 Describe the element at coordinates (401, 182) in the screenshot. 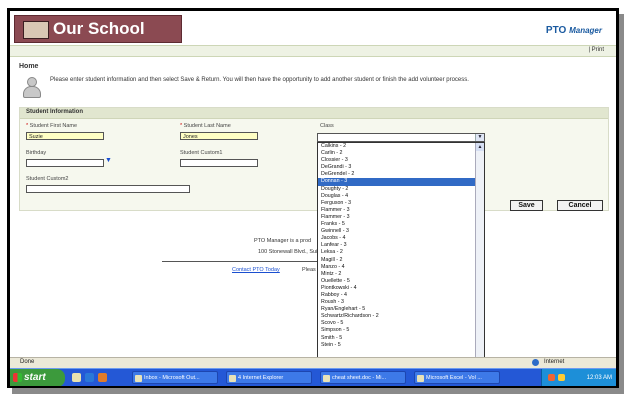

I see `class-option: Donnan - 3` at that location.